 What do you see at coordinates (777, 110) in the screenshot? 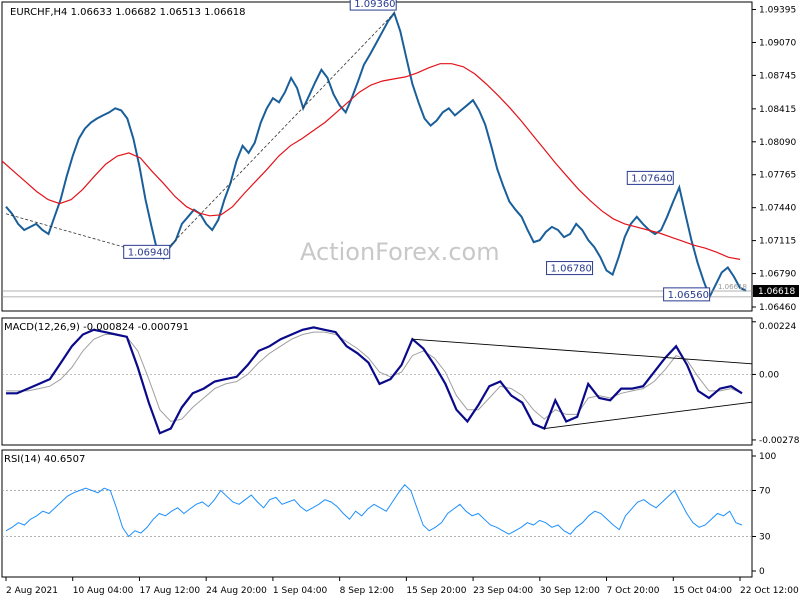
I see `price-tick-label: 1.08415` at bounding box center [777, 110].